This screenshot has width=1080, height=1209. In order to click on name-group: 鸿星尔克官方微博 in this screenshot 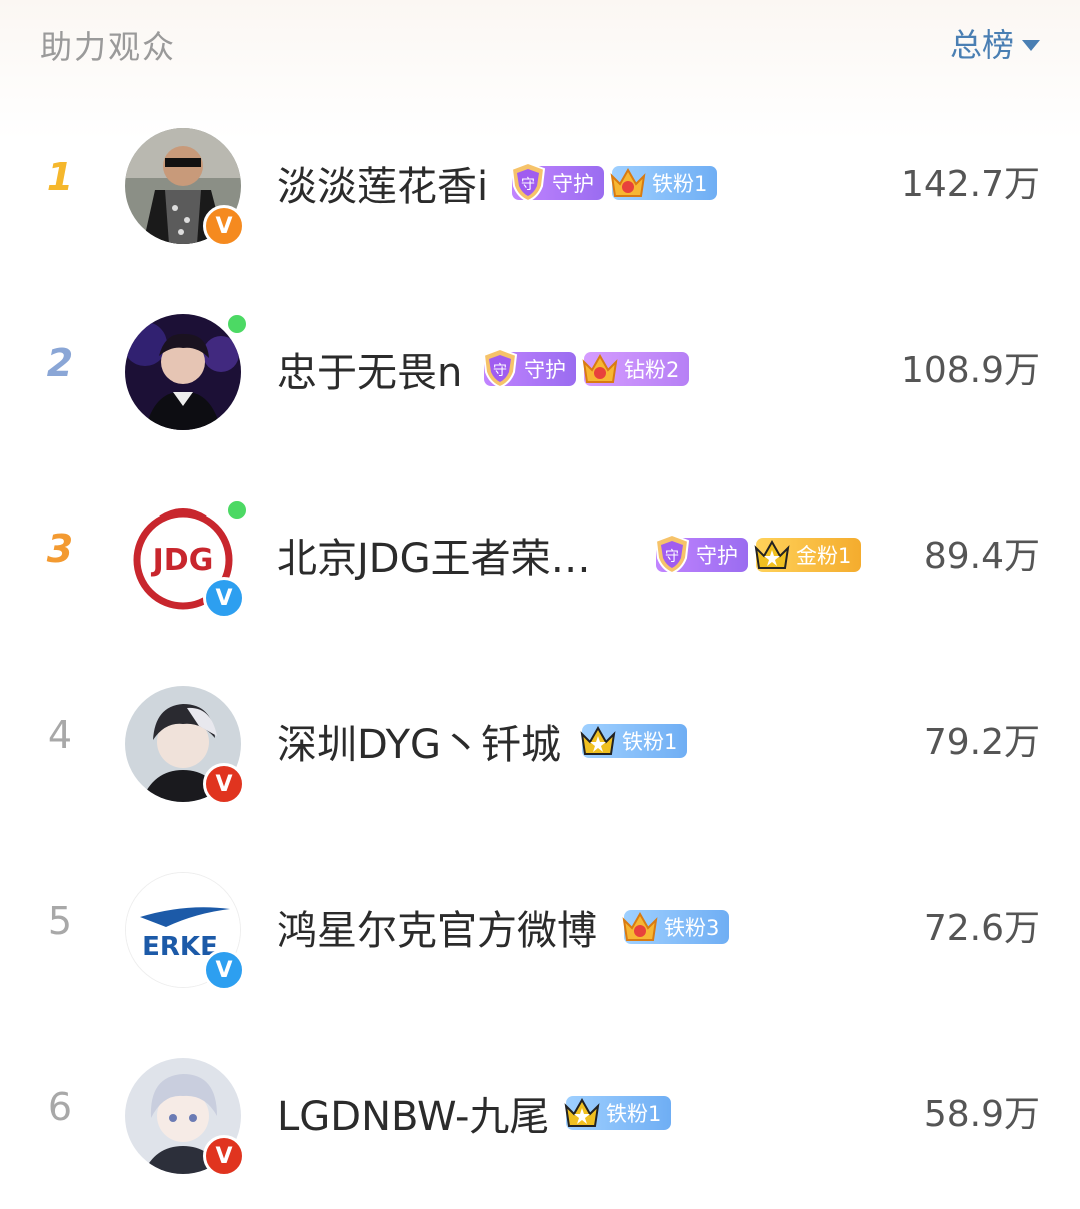, I will do `click(437, 927)`.